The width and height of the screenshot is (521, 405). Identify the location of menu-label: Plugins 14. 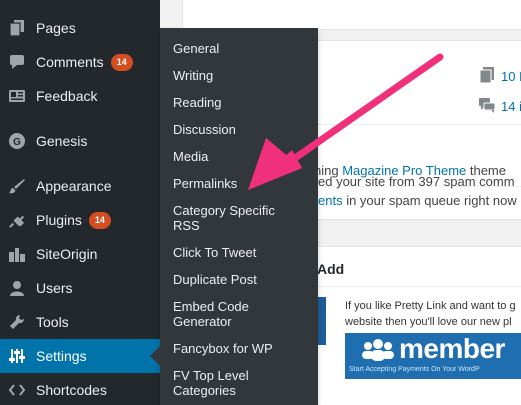
(73, 220).